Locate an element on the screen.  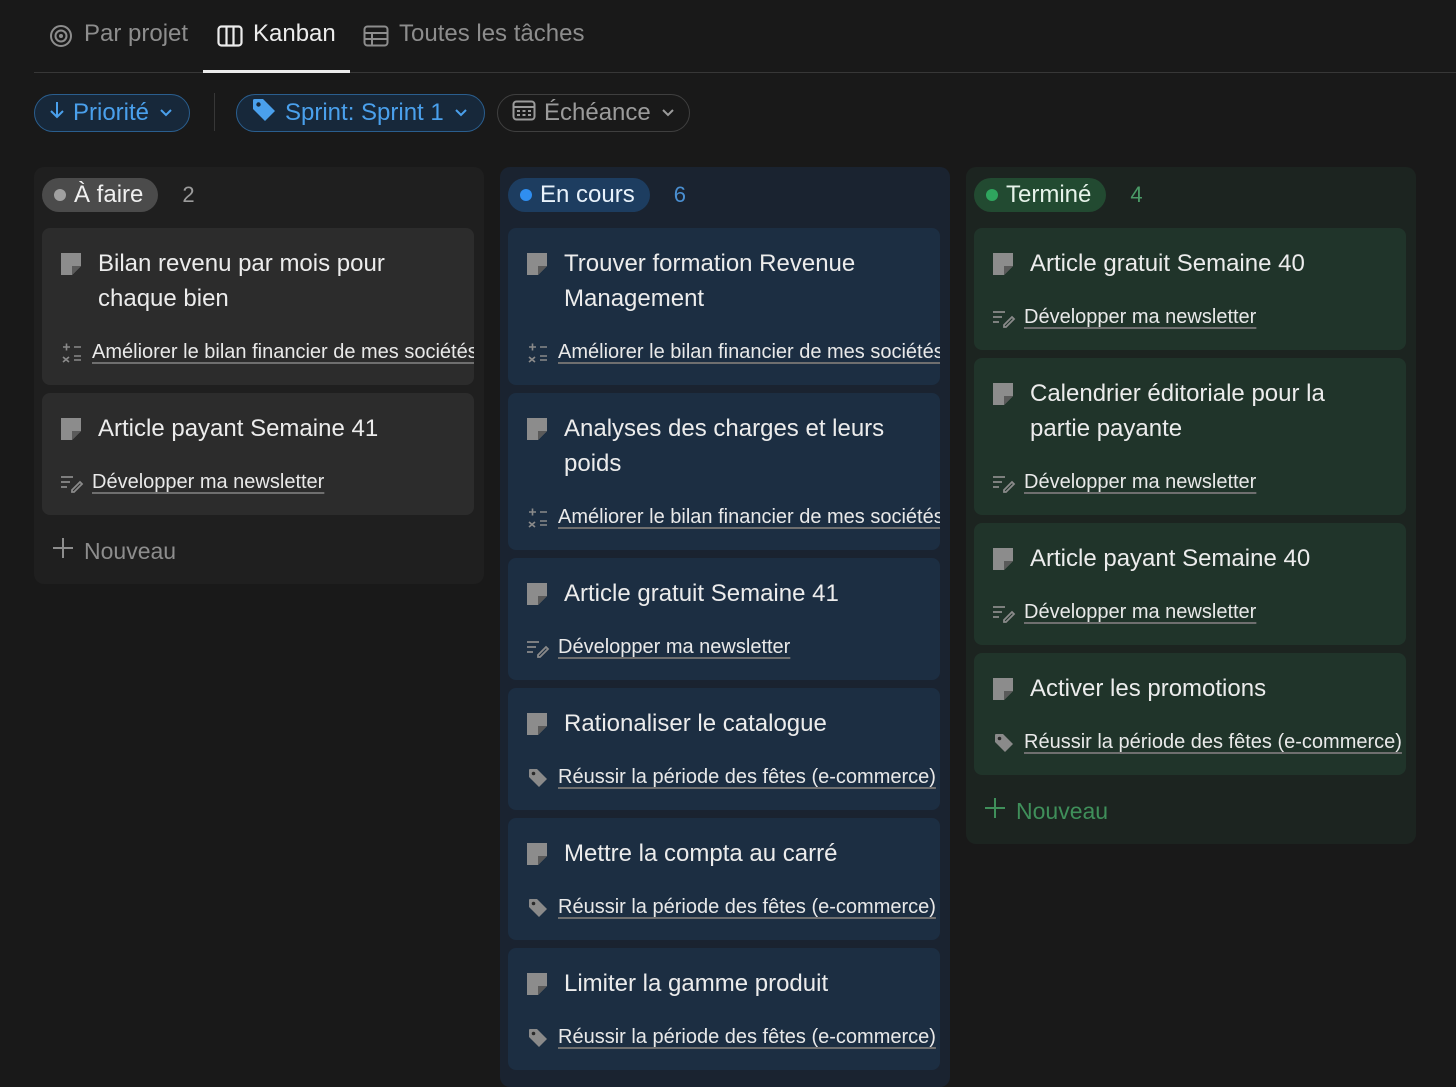
arrow-down-icon is located at coordinates (57, 113).